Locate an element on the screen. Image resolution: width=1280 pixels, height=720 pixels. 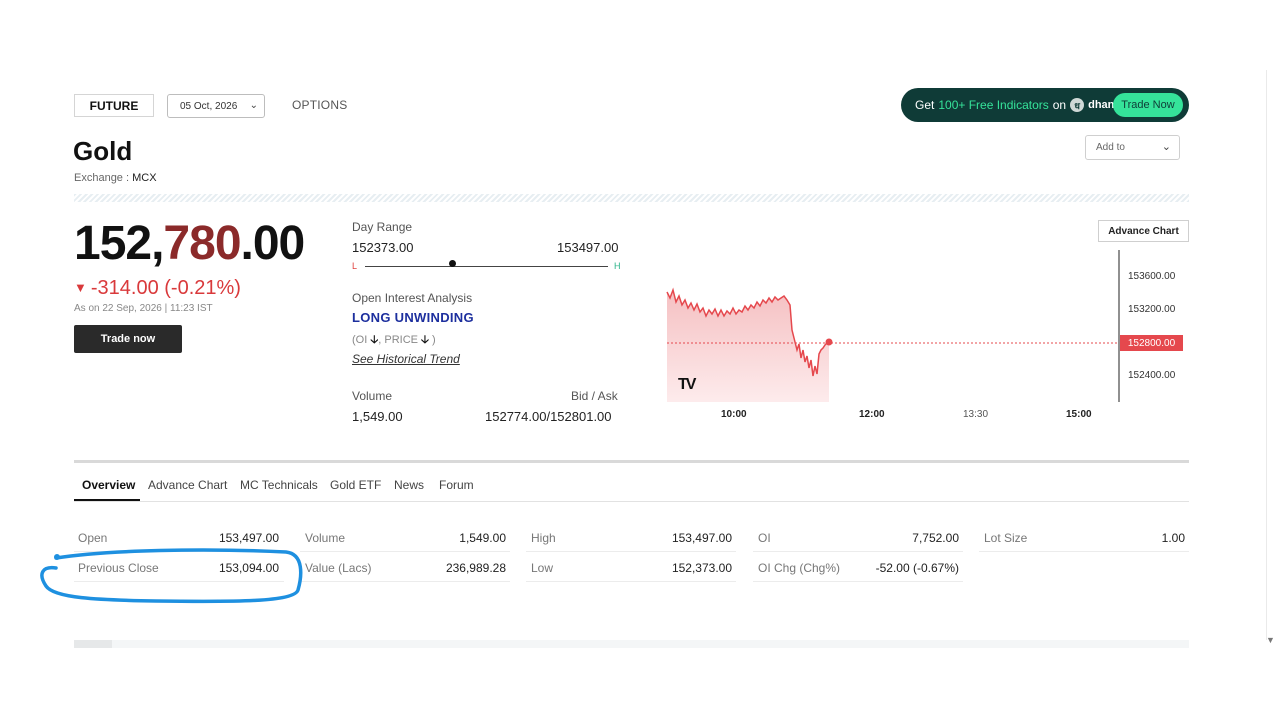
stat-value-low: 152,373.00 is located at coordinates (701, 568).